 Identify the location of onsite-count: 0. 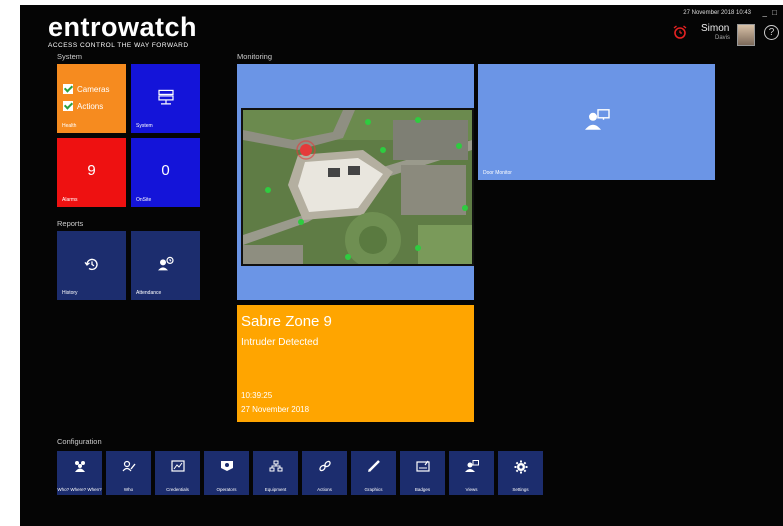
(165, 170).